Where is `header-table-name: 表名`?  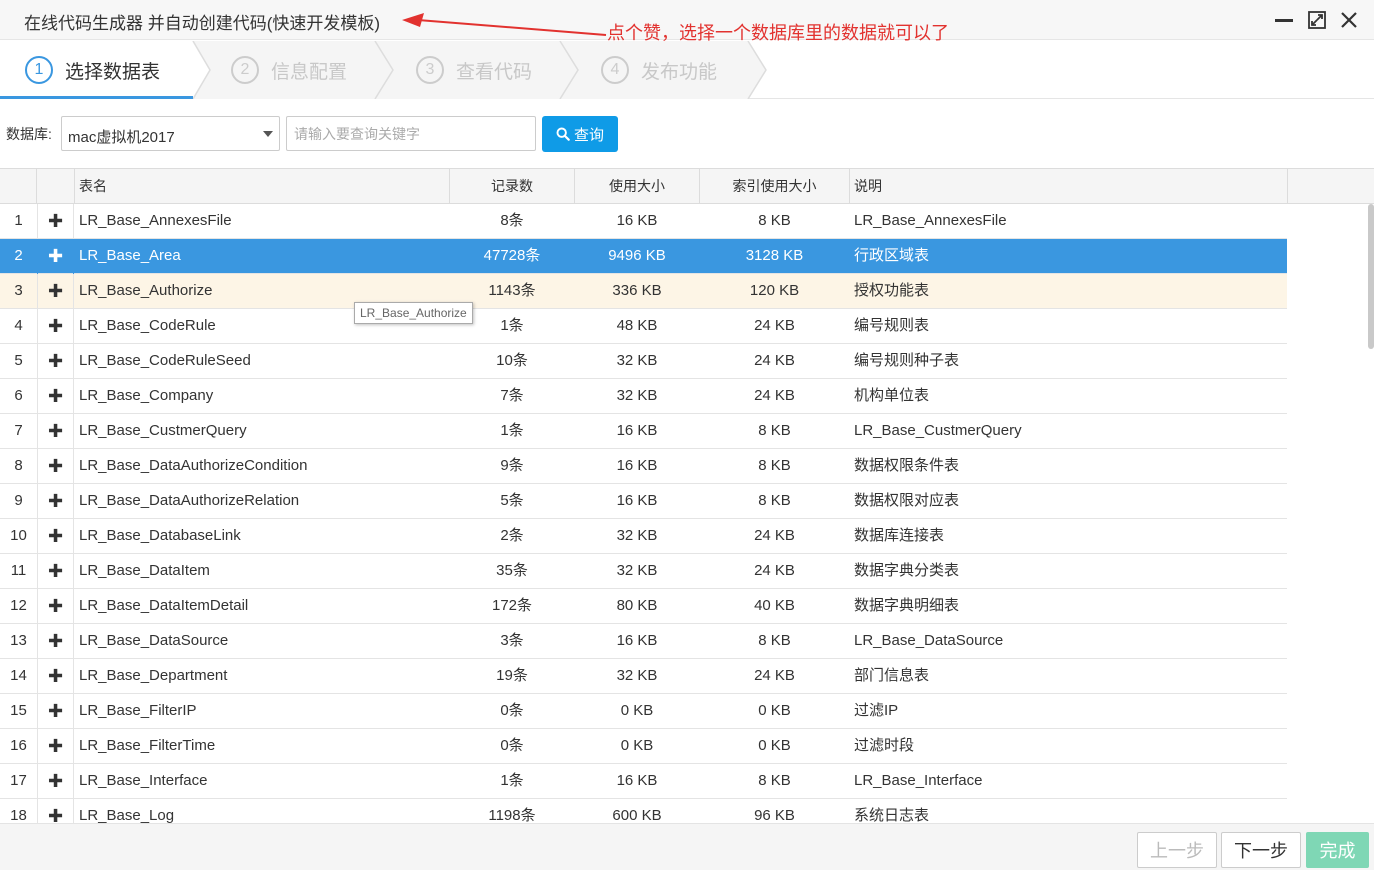
header-table-name: 表名 is located at coordinates (262, 186).